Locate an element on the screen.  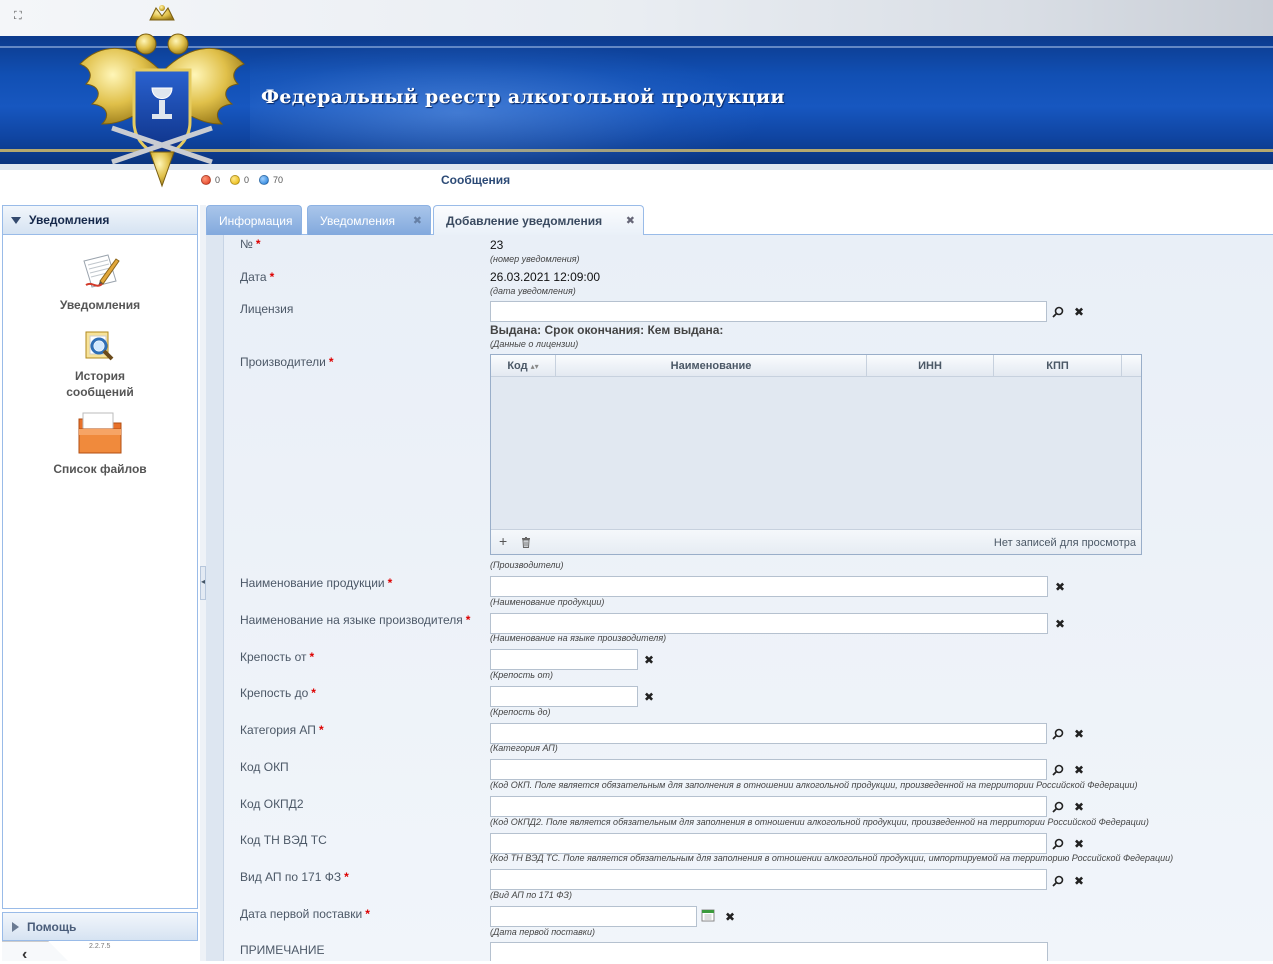
folder-icon is located at coordinates (100, 433).